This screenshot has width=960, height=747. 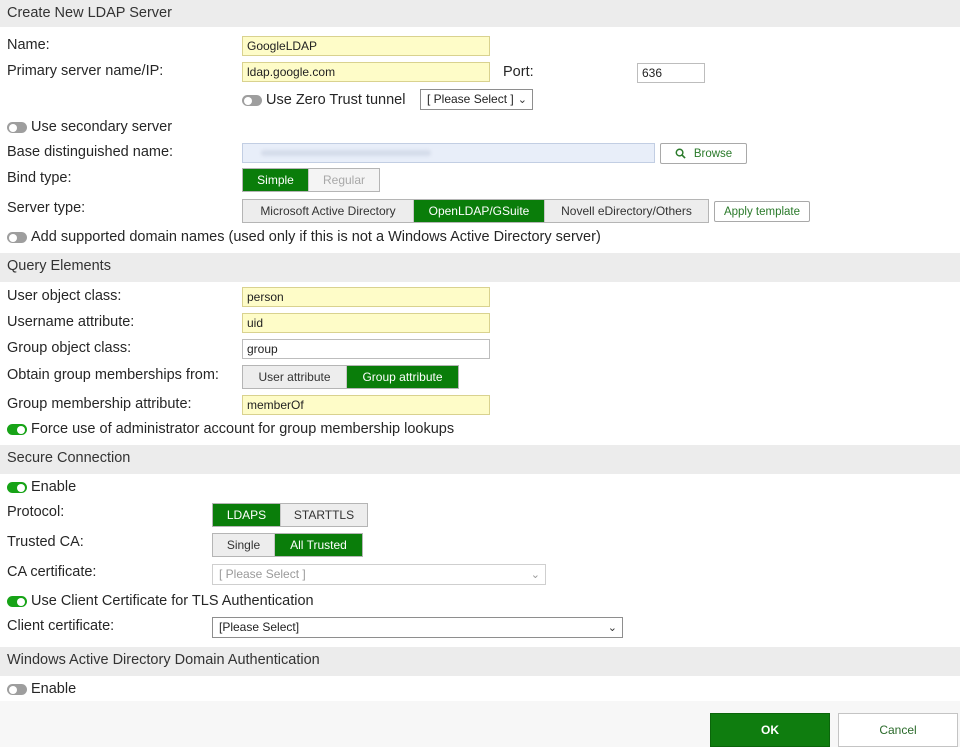 What do you see at coordinates (379, 574) in the screenshot?
I see `ca-cert-select: [ Please Select ] ⌄` at bounding box center [379, 574].